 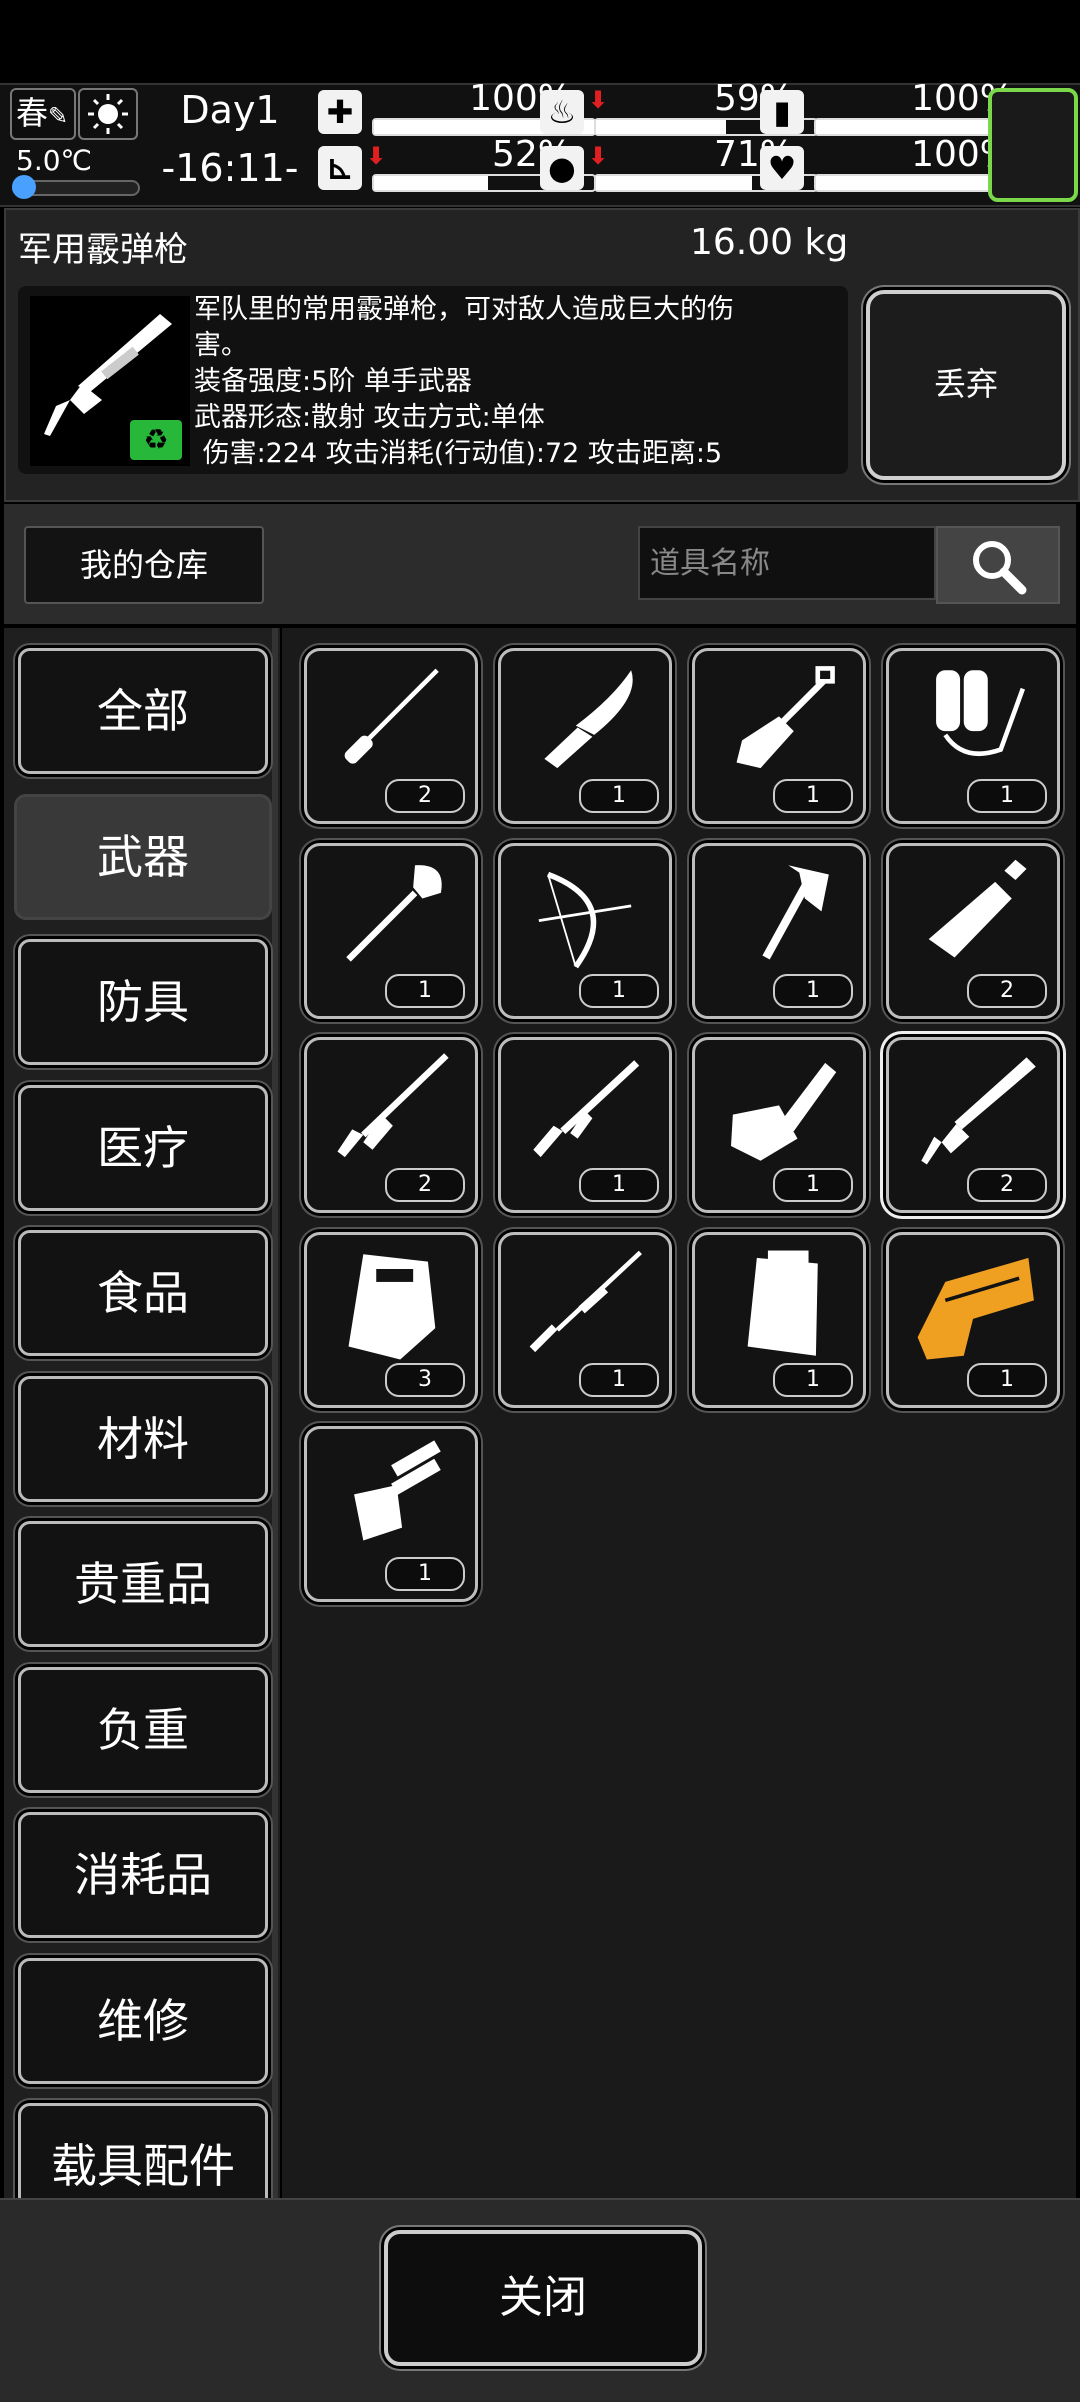 I want to click on compound-bow-icon, so click(x=585, y=919).